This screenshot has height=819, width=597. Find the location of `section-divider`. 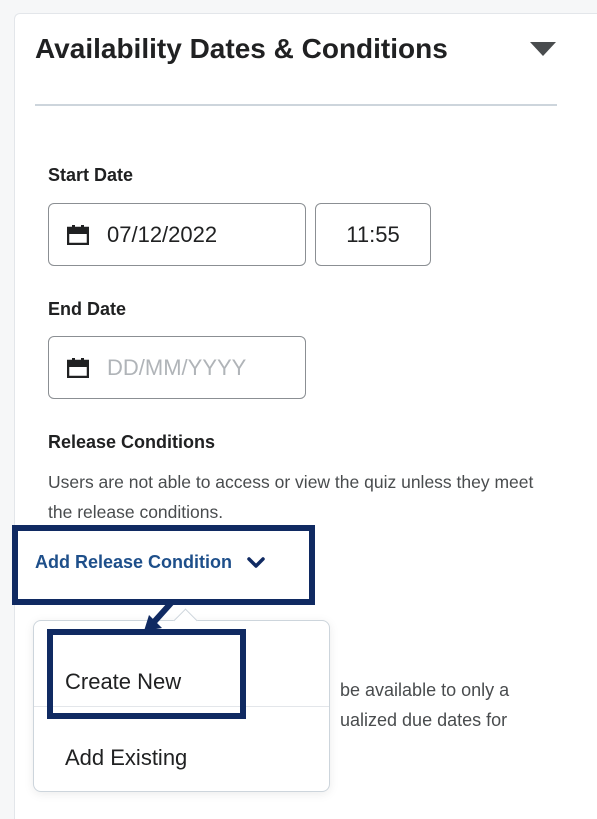

section-divider is located at coordinates (296, 105).